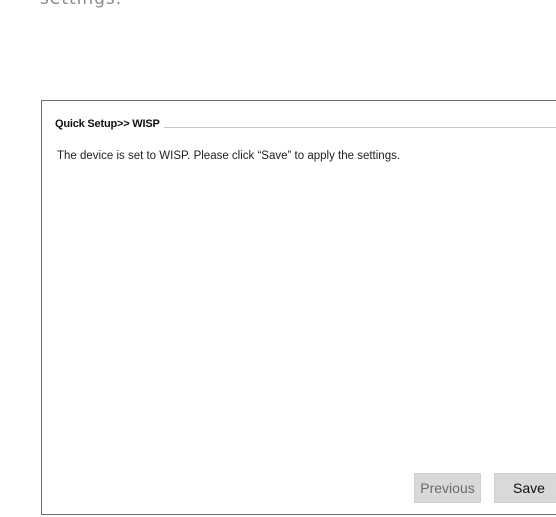 The width and height of the screenshot is (556, 517). I want to click on instruction-text-fragment: settings., so click(81, 4).